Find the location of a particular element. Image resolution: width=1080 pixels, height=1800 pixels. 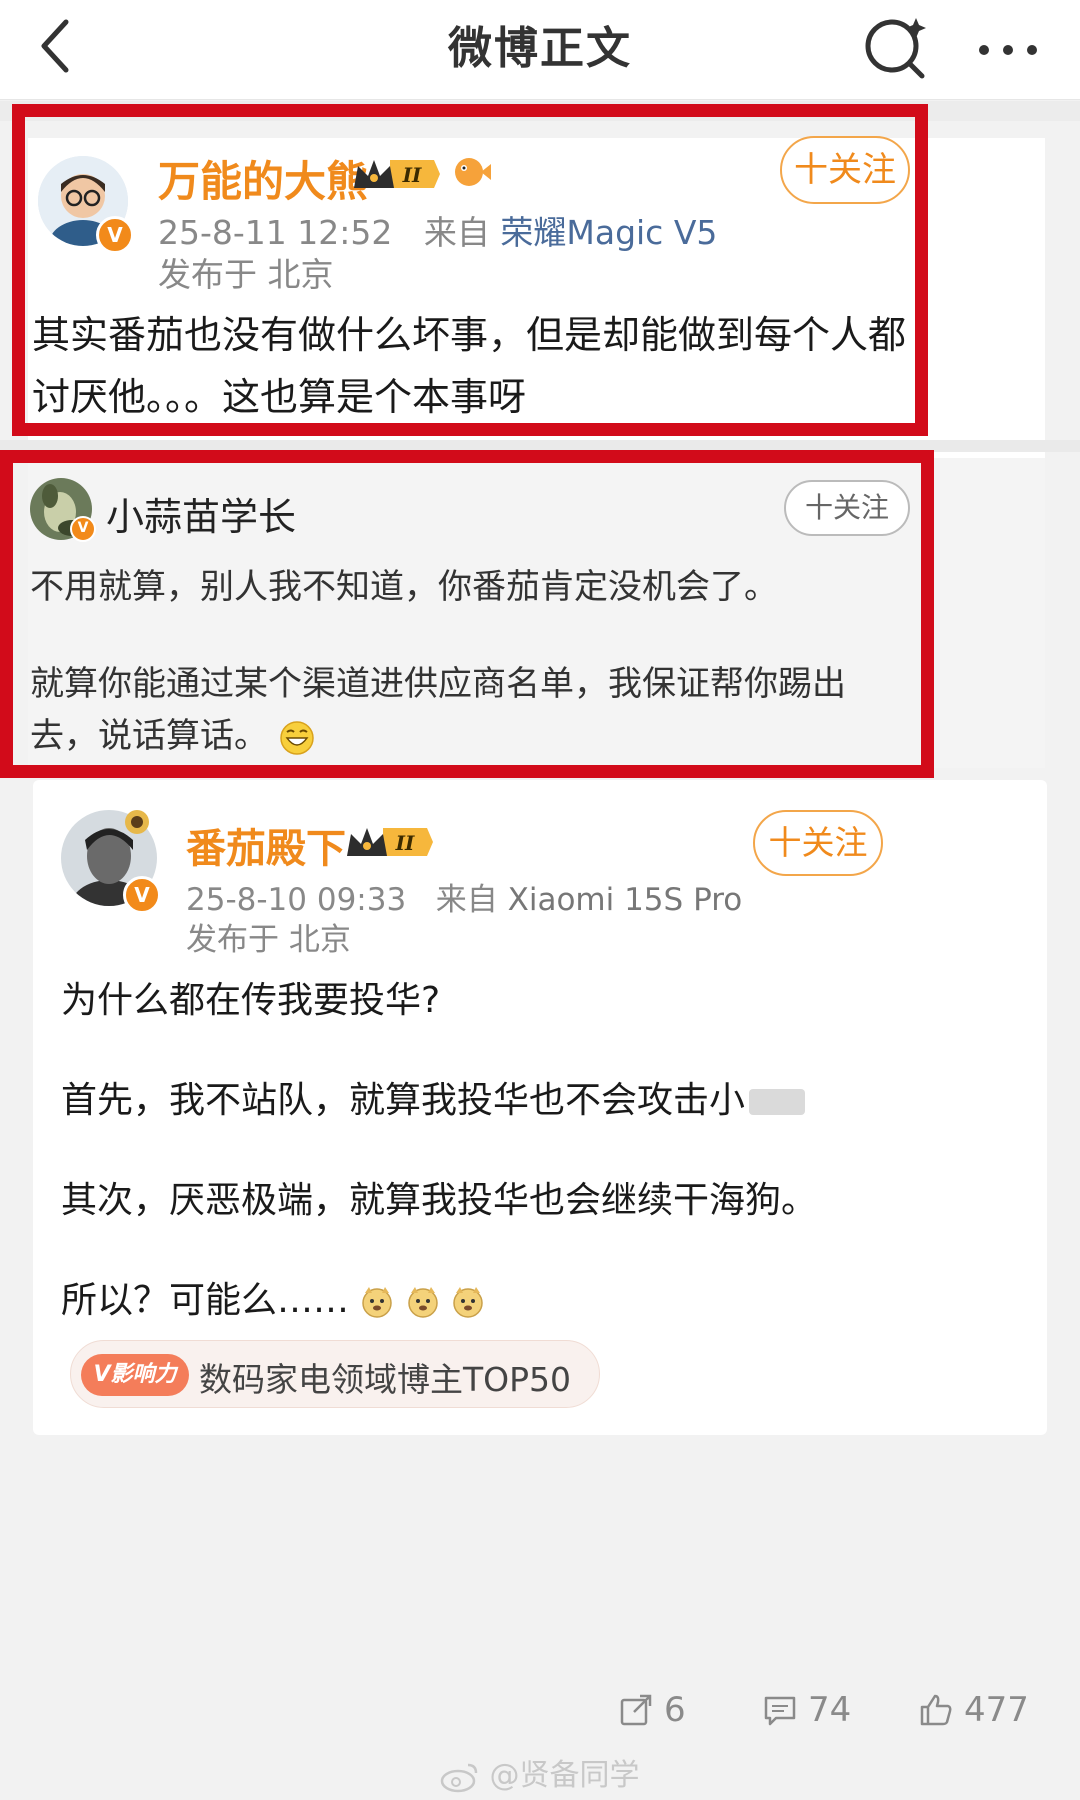

like-count: 477 is located at coordinates (996, 1710).